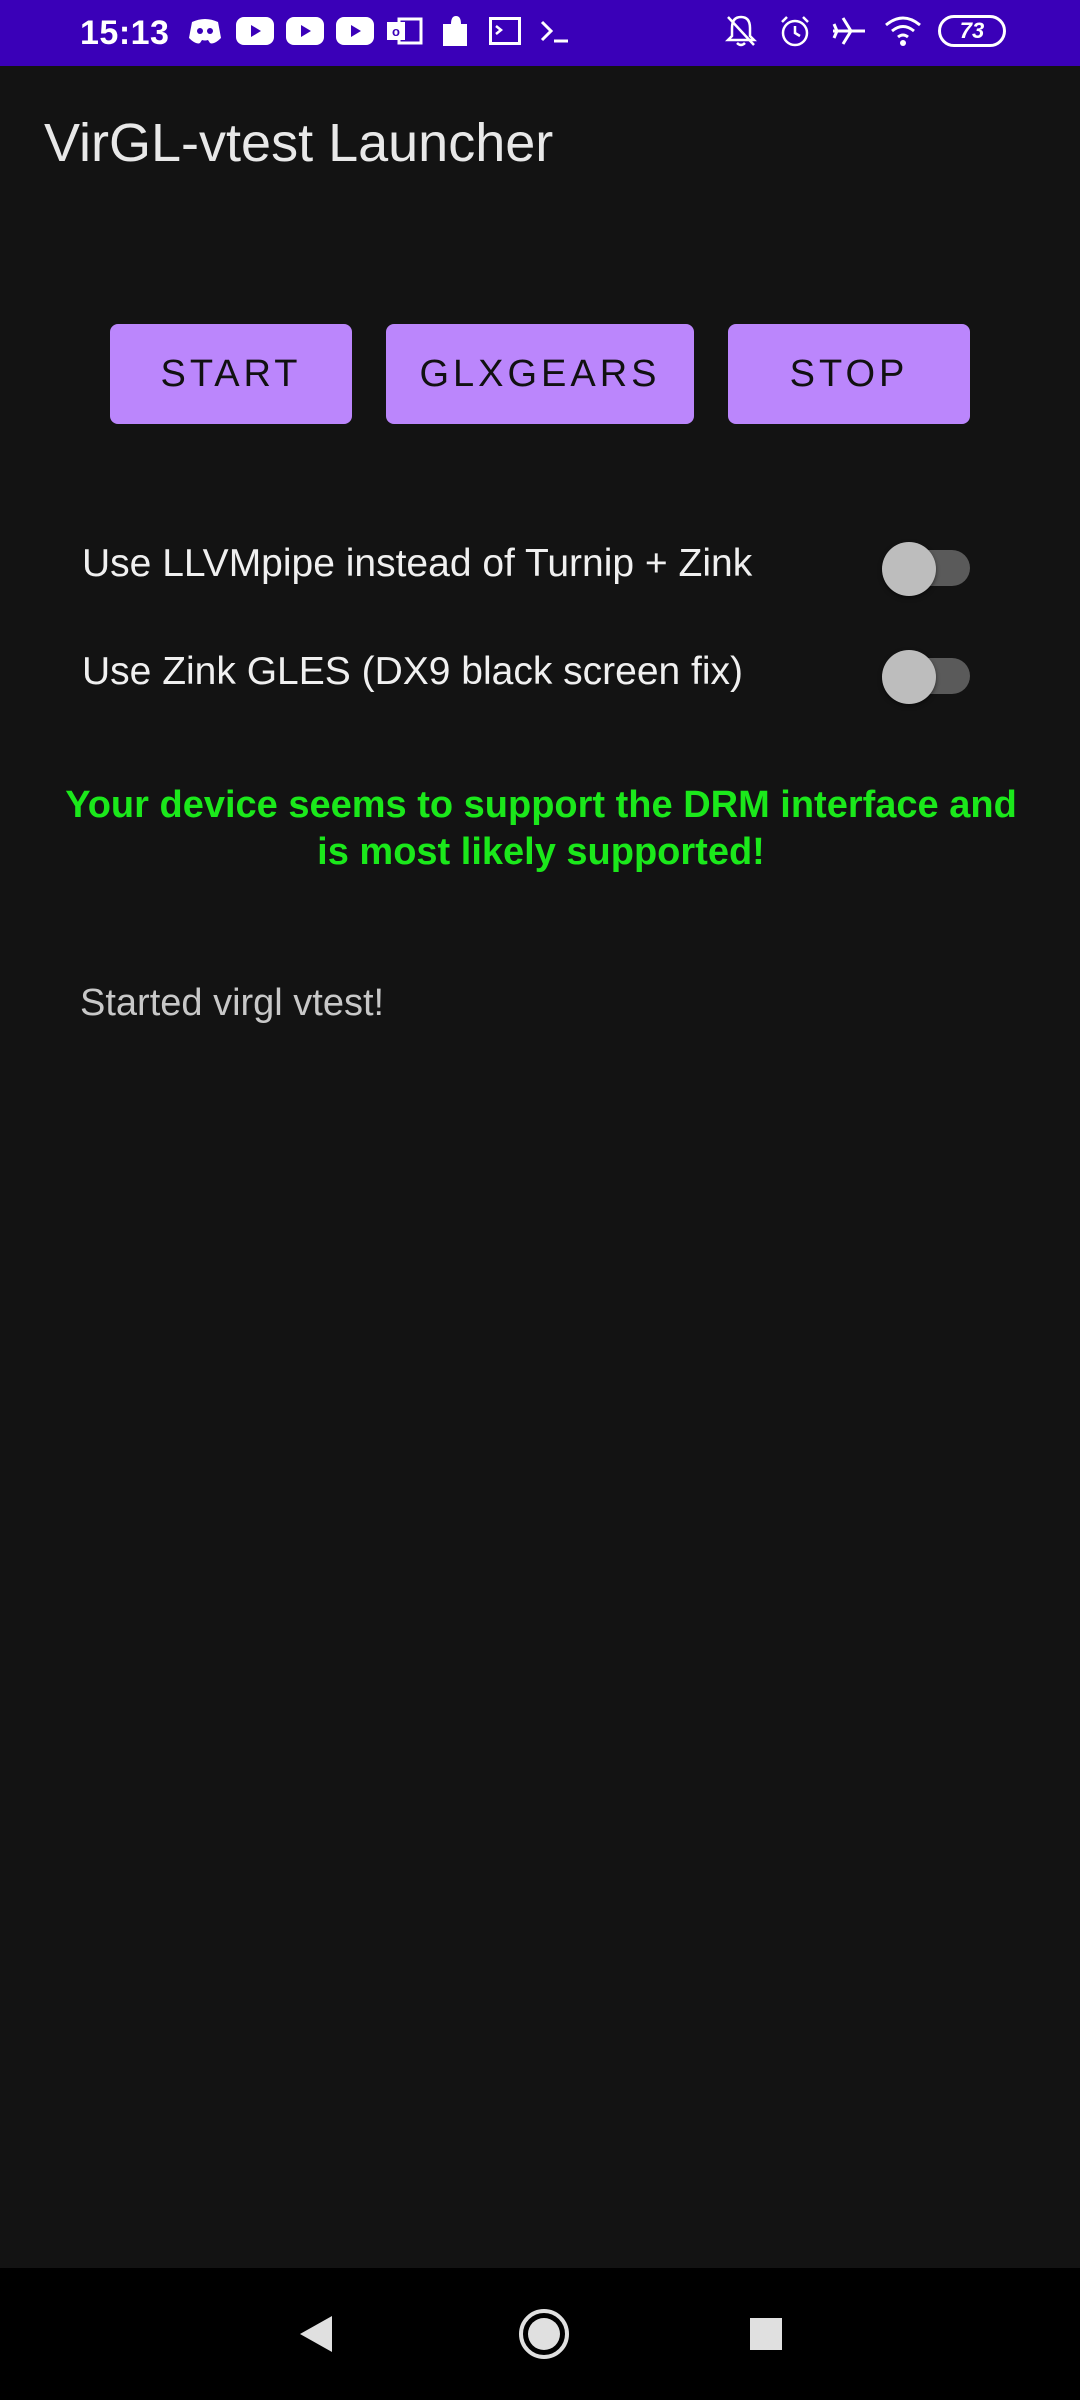 Image resolution: width=1080 pixels, height=2400 pixels. What do you see at coordinates (849, 374) in the screenshot?
I see `stop-button: STOP` at bounding box center [849, 374].